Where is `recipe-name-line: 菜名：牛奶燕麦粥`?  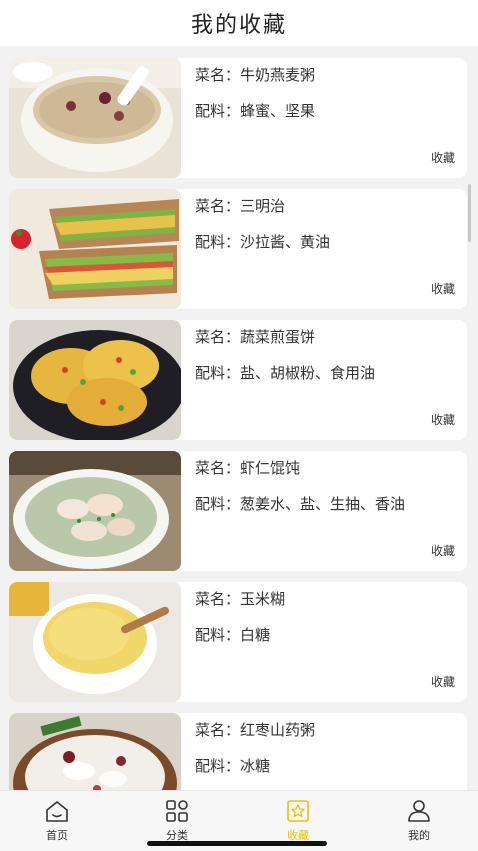 recipe-name-line: 菜名：牛奶燕麦粥 is located at coordinates (255, 74).